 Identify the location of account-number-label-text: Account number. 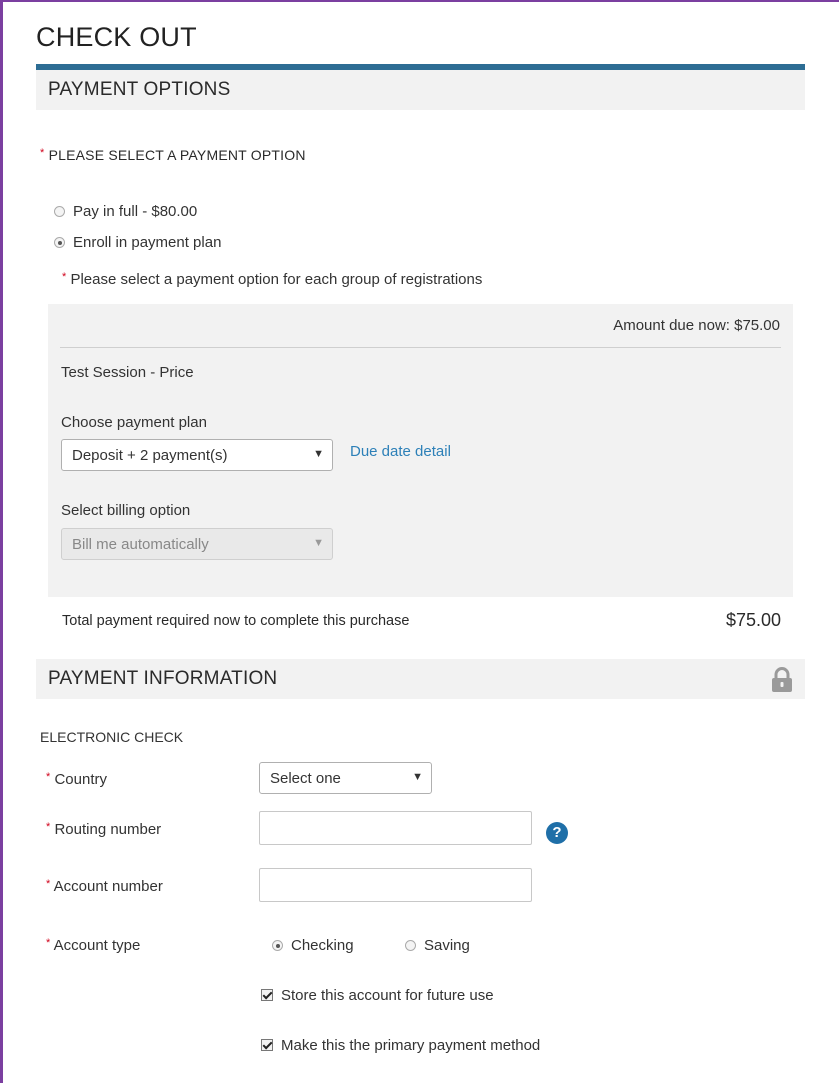
(108, 886).